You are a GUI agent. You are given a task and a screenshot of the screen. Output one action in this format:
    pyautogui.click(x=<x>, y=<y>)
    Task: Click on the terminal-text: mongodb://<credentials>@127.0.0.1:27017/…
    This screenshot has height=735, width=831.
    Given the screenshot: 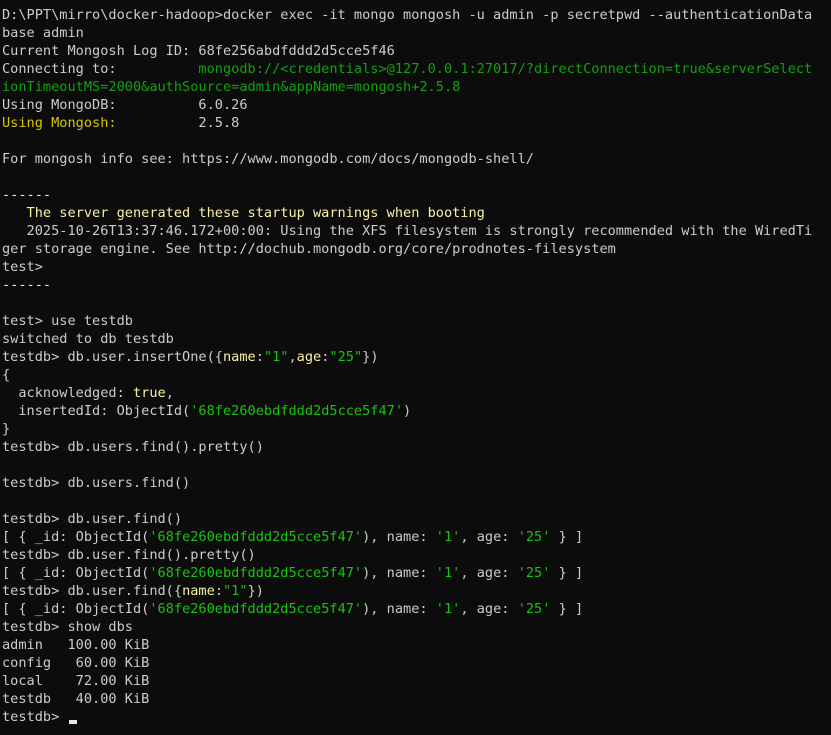 What is the action you would take?
    pyautogui.click(x=505, y=69)
    